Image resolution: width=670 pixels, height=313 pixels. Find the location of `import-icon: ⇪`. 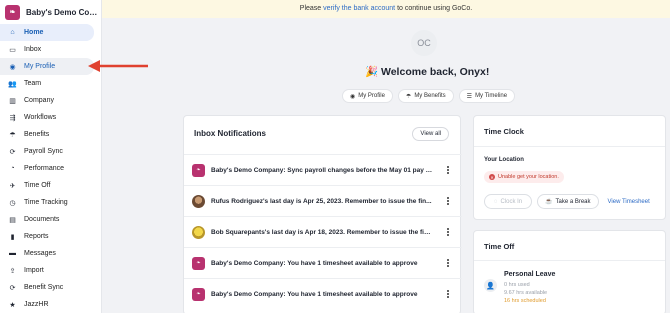

import-icon: ⇪ is located at coordinates (12, 271).